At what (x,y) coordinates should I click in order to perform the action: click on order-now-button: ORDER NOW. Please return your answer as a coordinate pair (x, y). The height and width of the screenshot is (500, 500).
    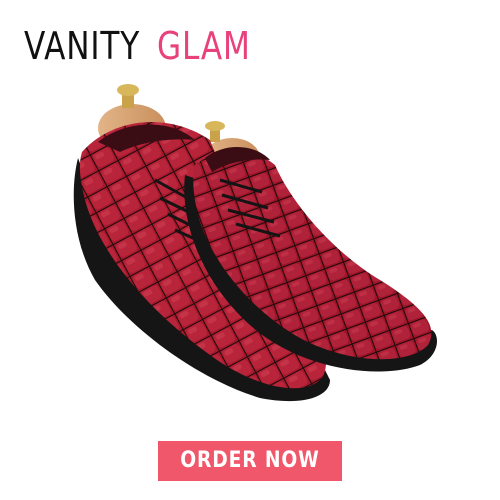
    Looking at the image, I should click on (250, 461).